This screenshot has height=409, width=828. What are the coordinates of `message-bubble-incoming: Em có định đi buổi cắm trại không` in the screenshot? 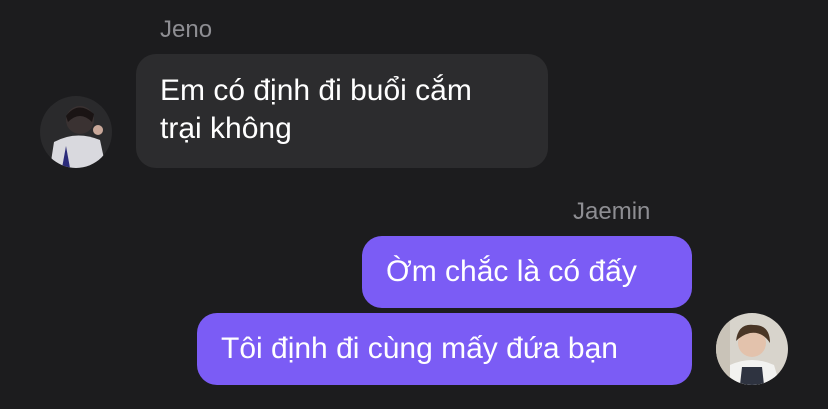 It's located at (342, 111).